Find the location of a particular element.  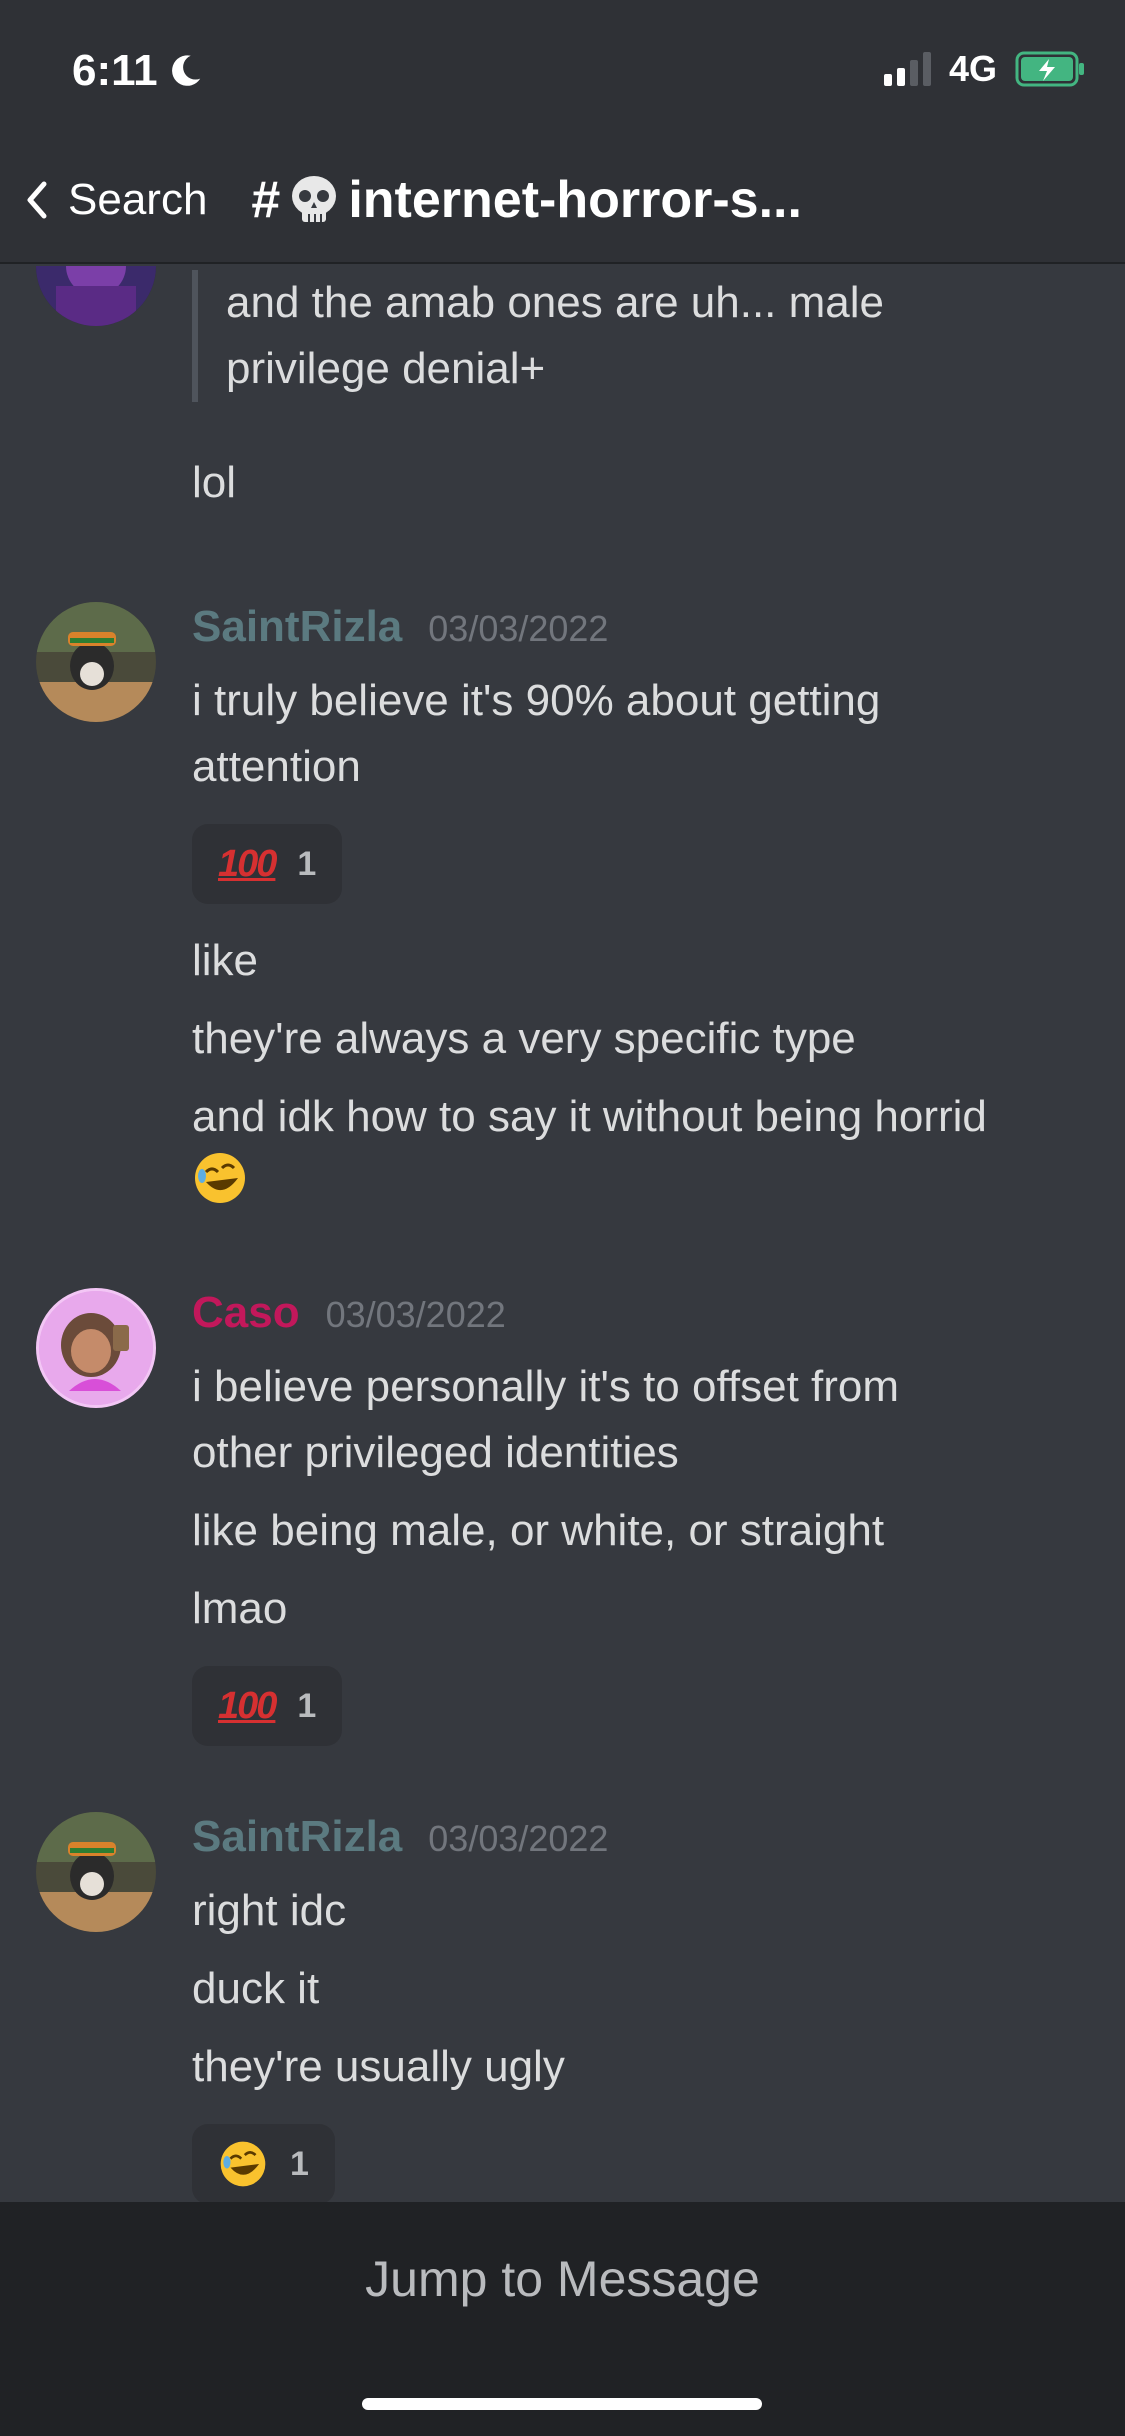

message-text: lol is located at coordinates (214, 482).